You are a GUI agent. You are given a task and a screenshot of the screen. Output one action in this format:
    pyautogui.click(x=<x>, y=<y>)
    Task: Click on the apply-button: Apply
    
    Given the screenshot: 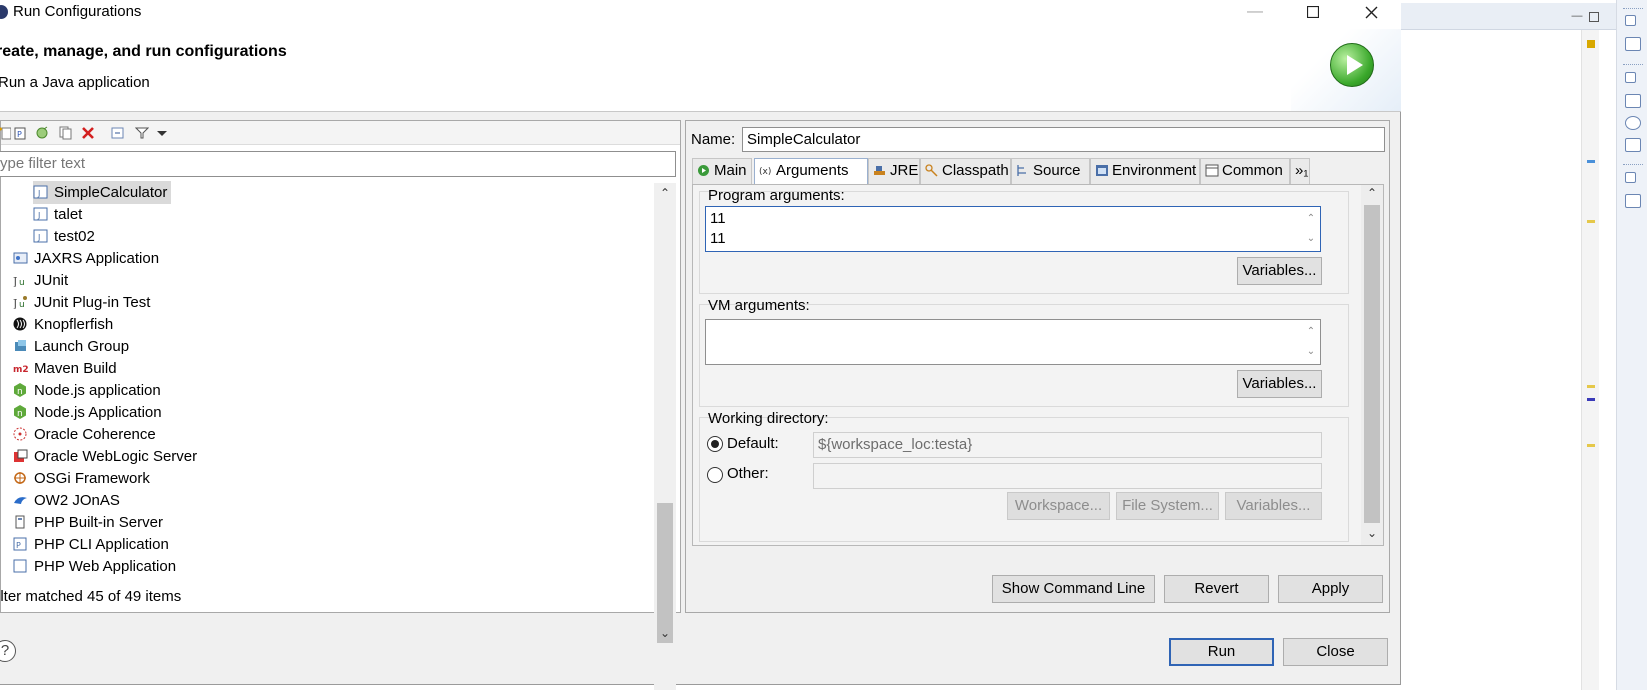 What is the action you would take?
    pyautogui.click(x=1330, y=589)
    